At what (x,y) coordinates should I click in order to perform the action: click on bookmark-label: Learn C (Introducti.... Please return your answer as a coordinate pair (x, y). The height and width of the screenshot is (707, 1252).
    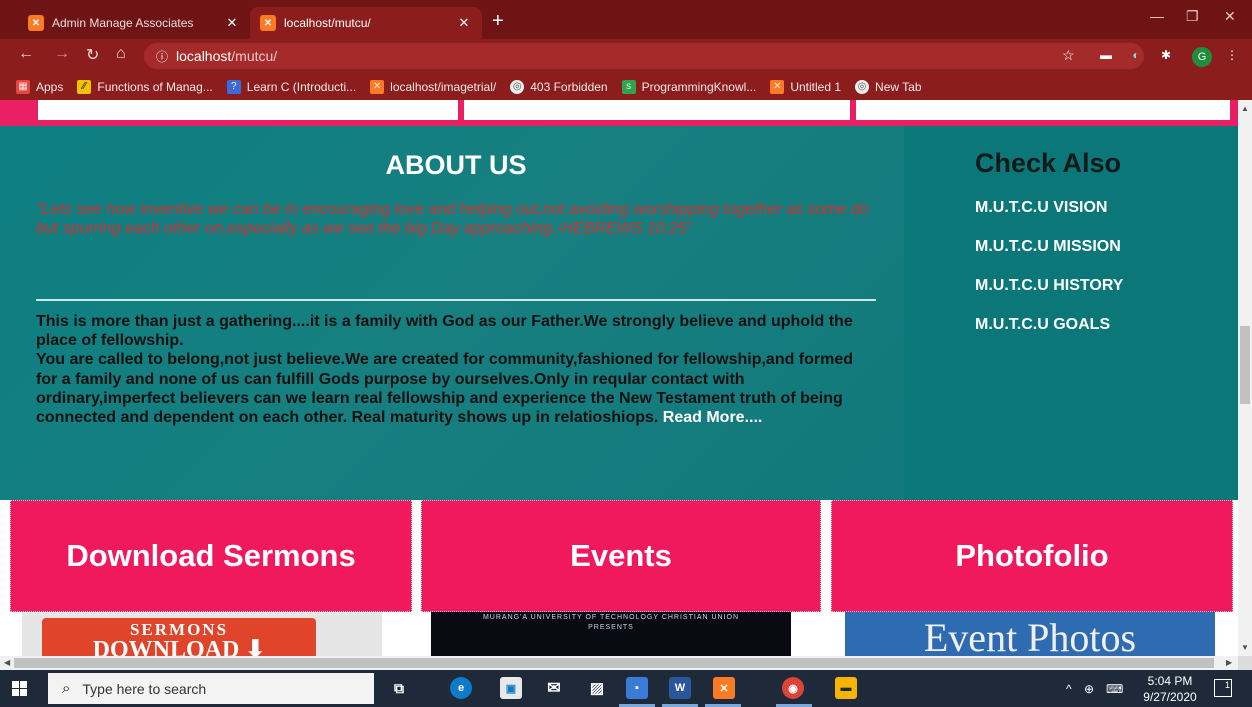
    Looking at the image, I should click on (301, 86).